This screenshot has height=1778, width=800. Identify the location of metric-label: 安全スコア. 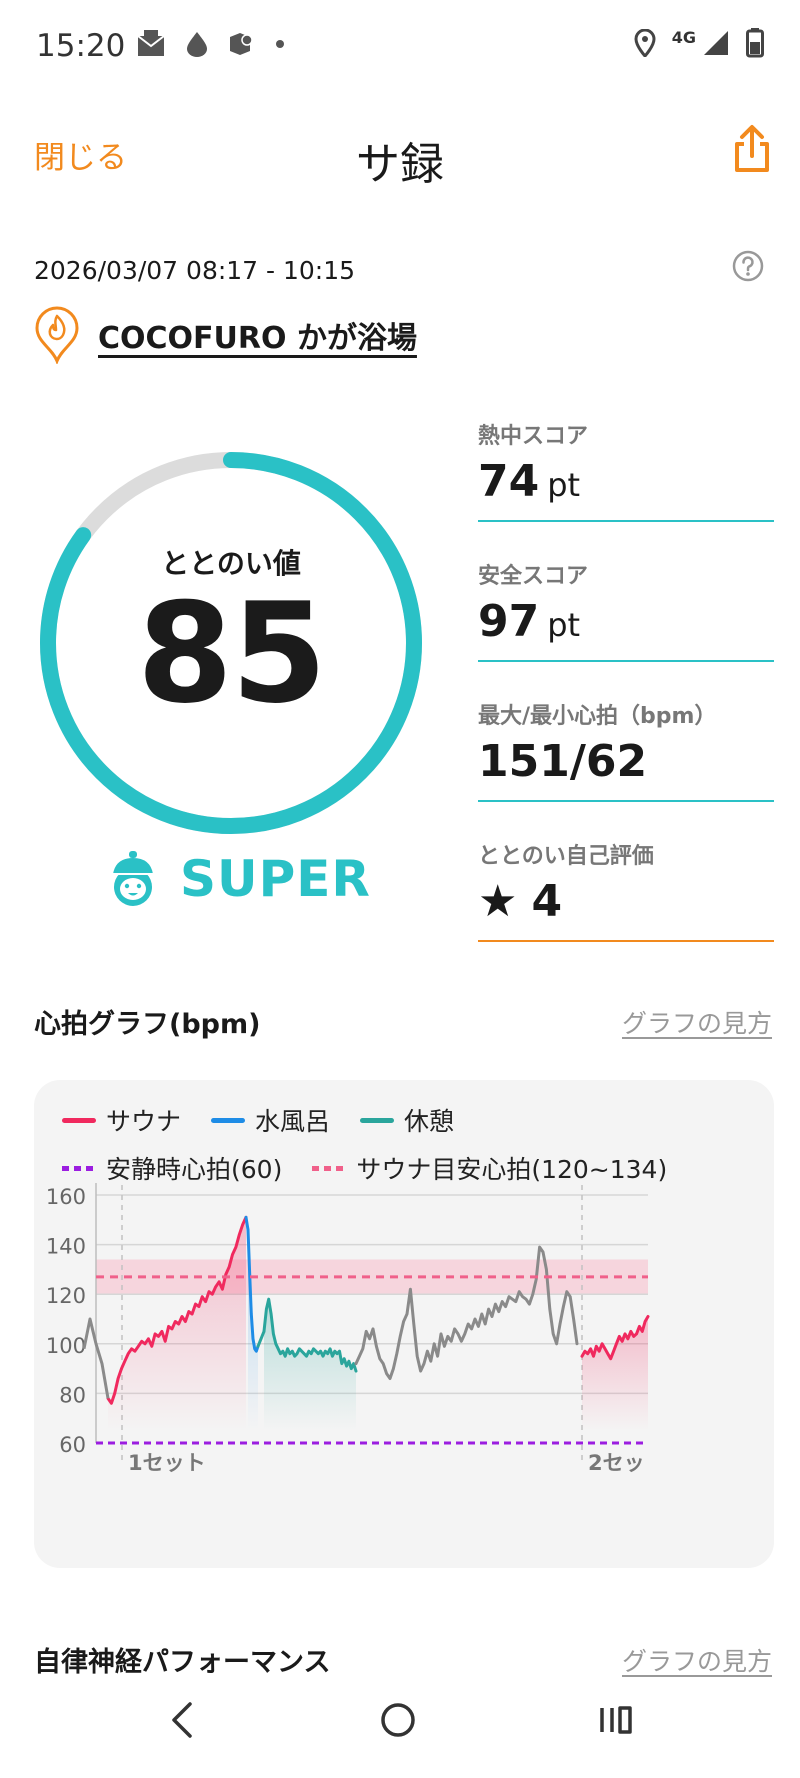
(533, 576).